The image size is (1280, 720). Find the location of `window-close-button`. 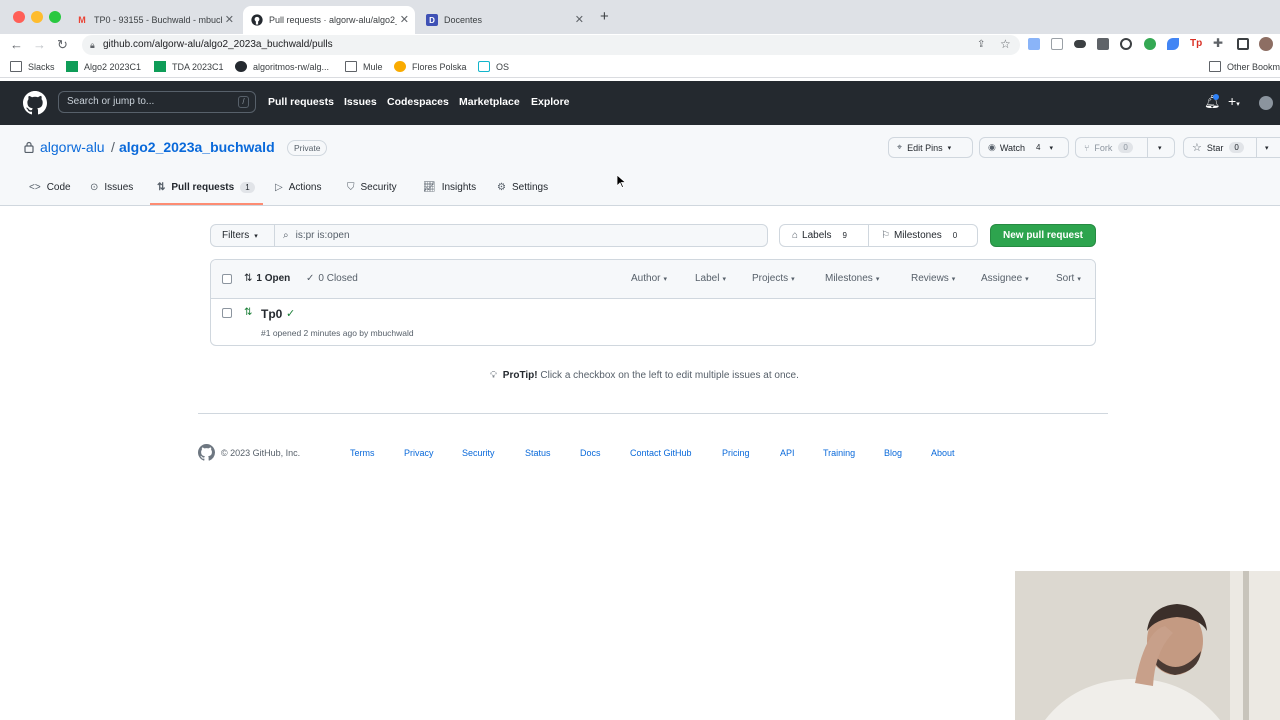

window-close-button is located at coordinates (19, 17).